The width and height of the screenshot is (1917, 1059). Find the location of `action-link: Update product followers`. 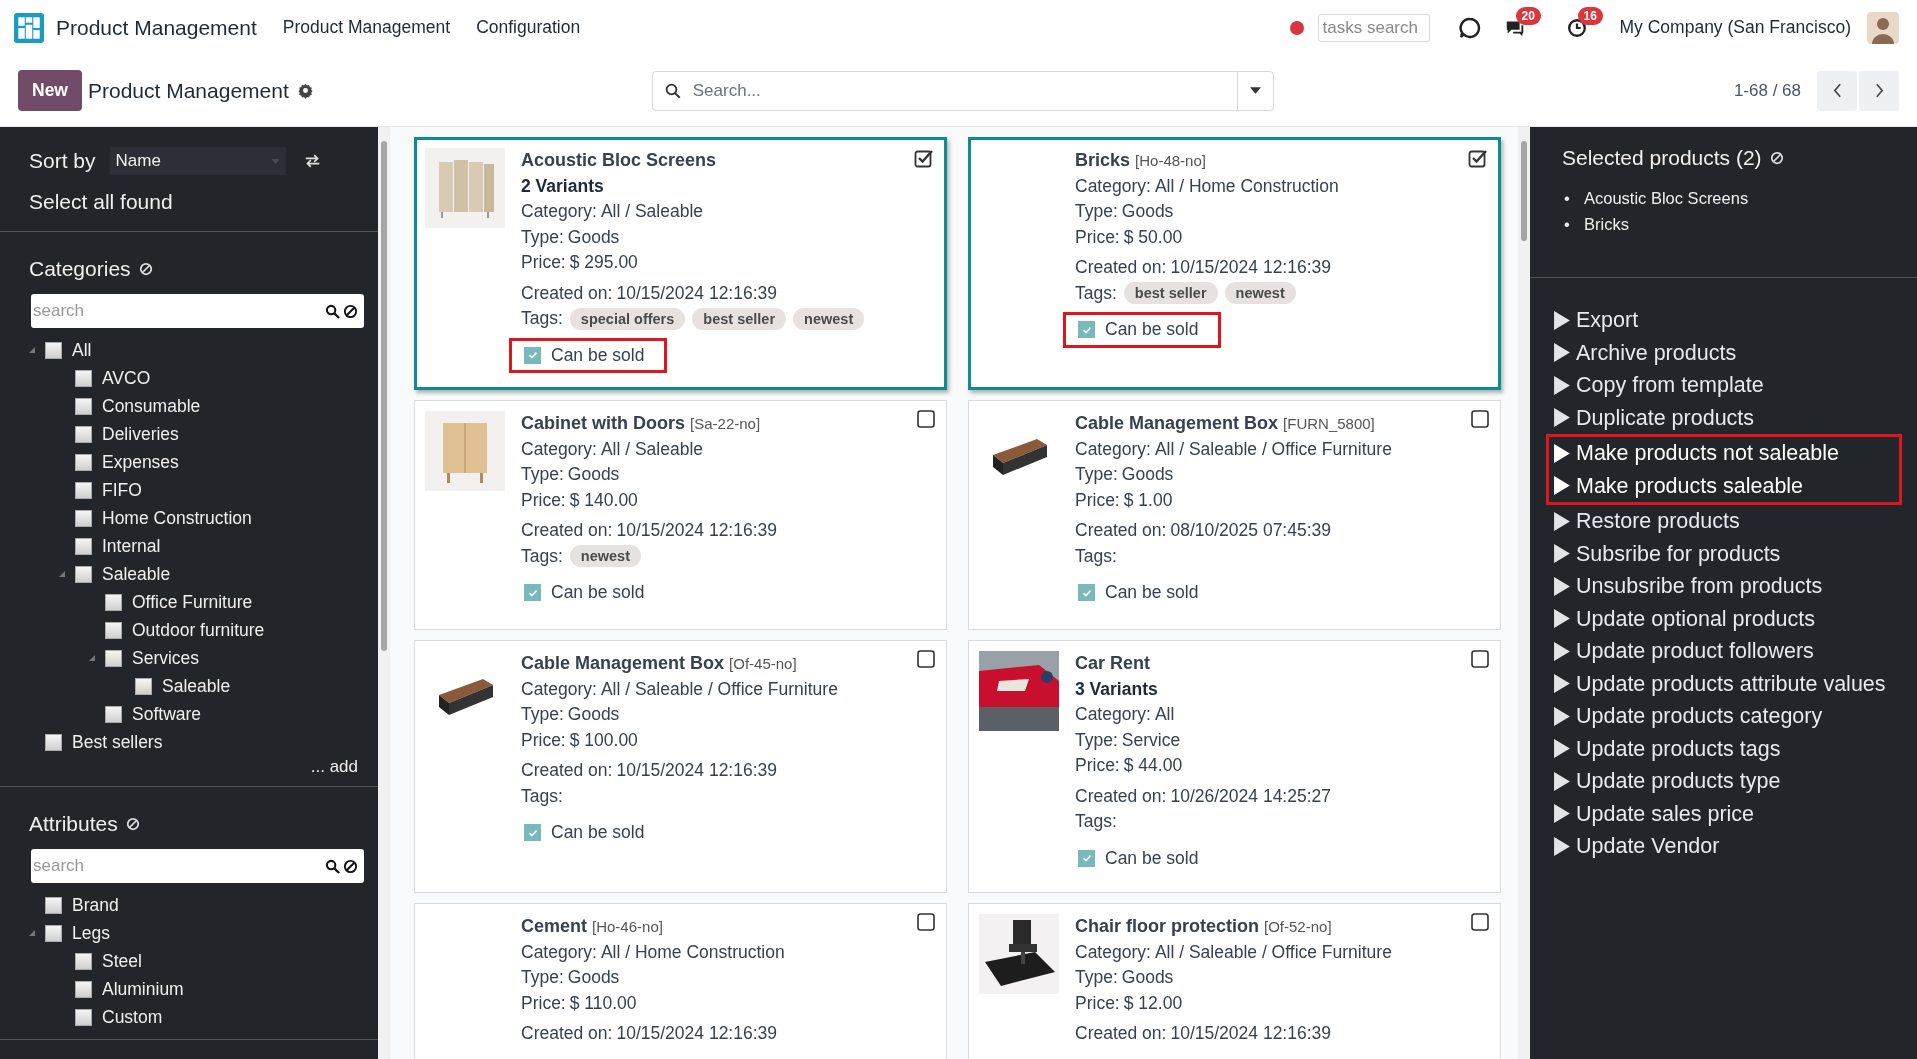

action-link: Update product followers is located at coordinates (1730, 651).